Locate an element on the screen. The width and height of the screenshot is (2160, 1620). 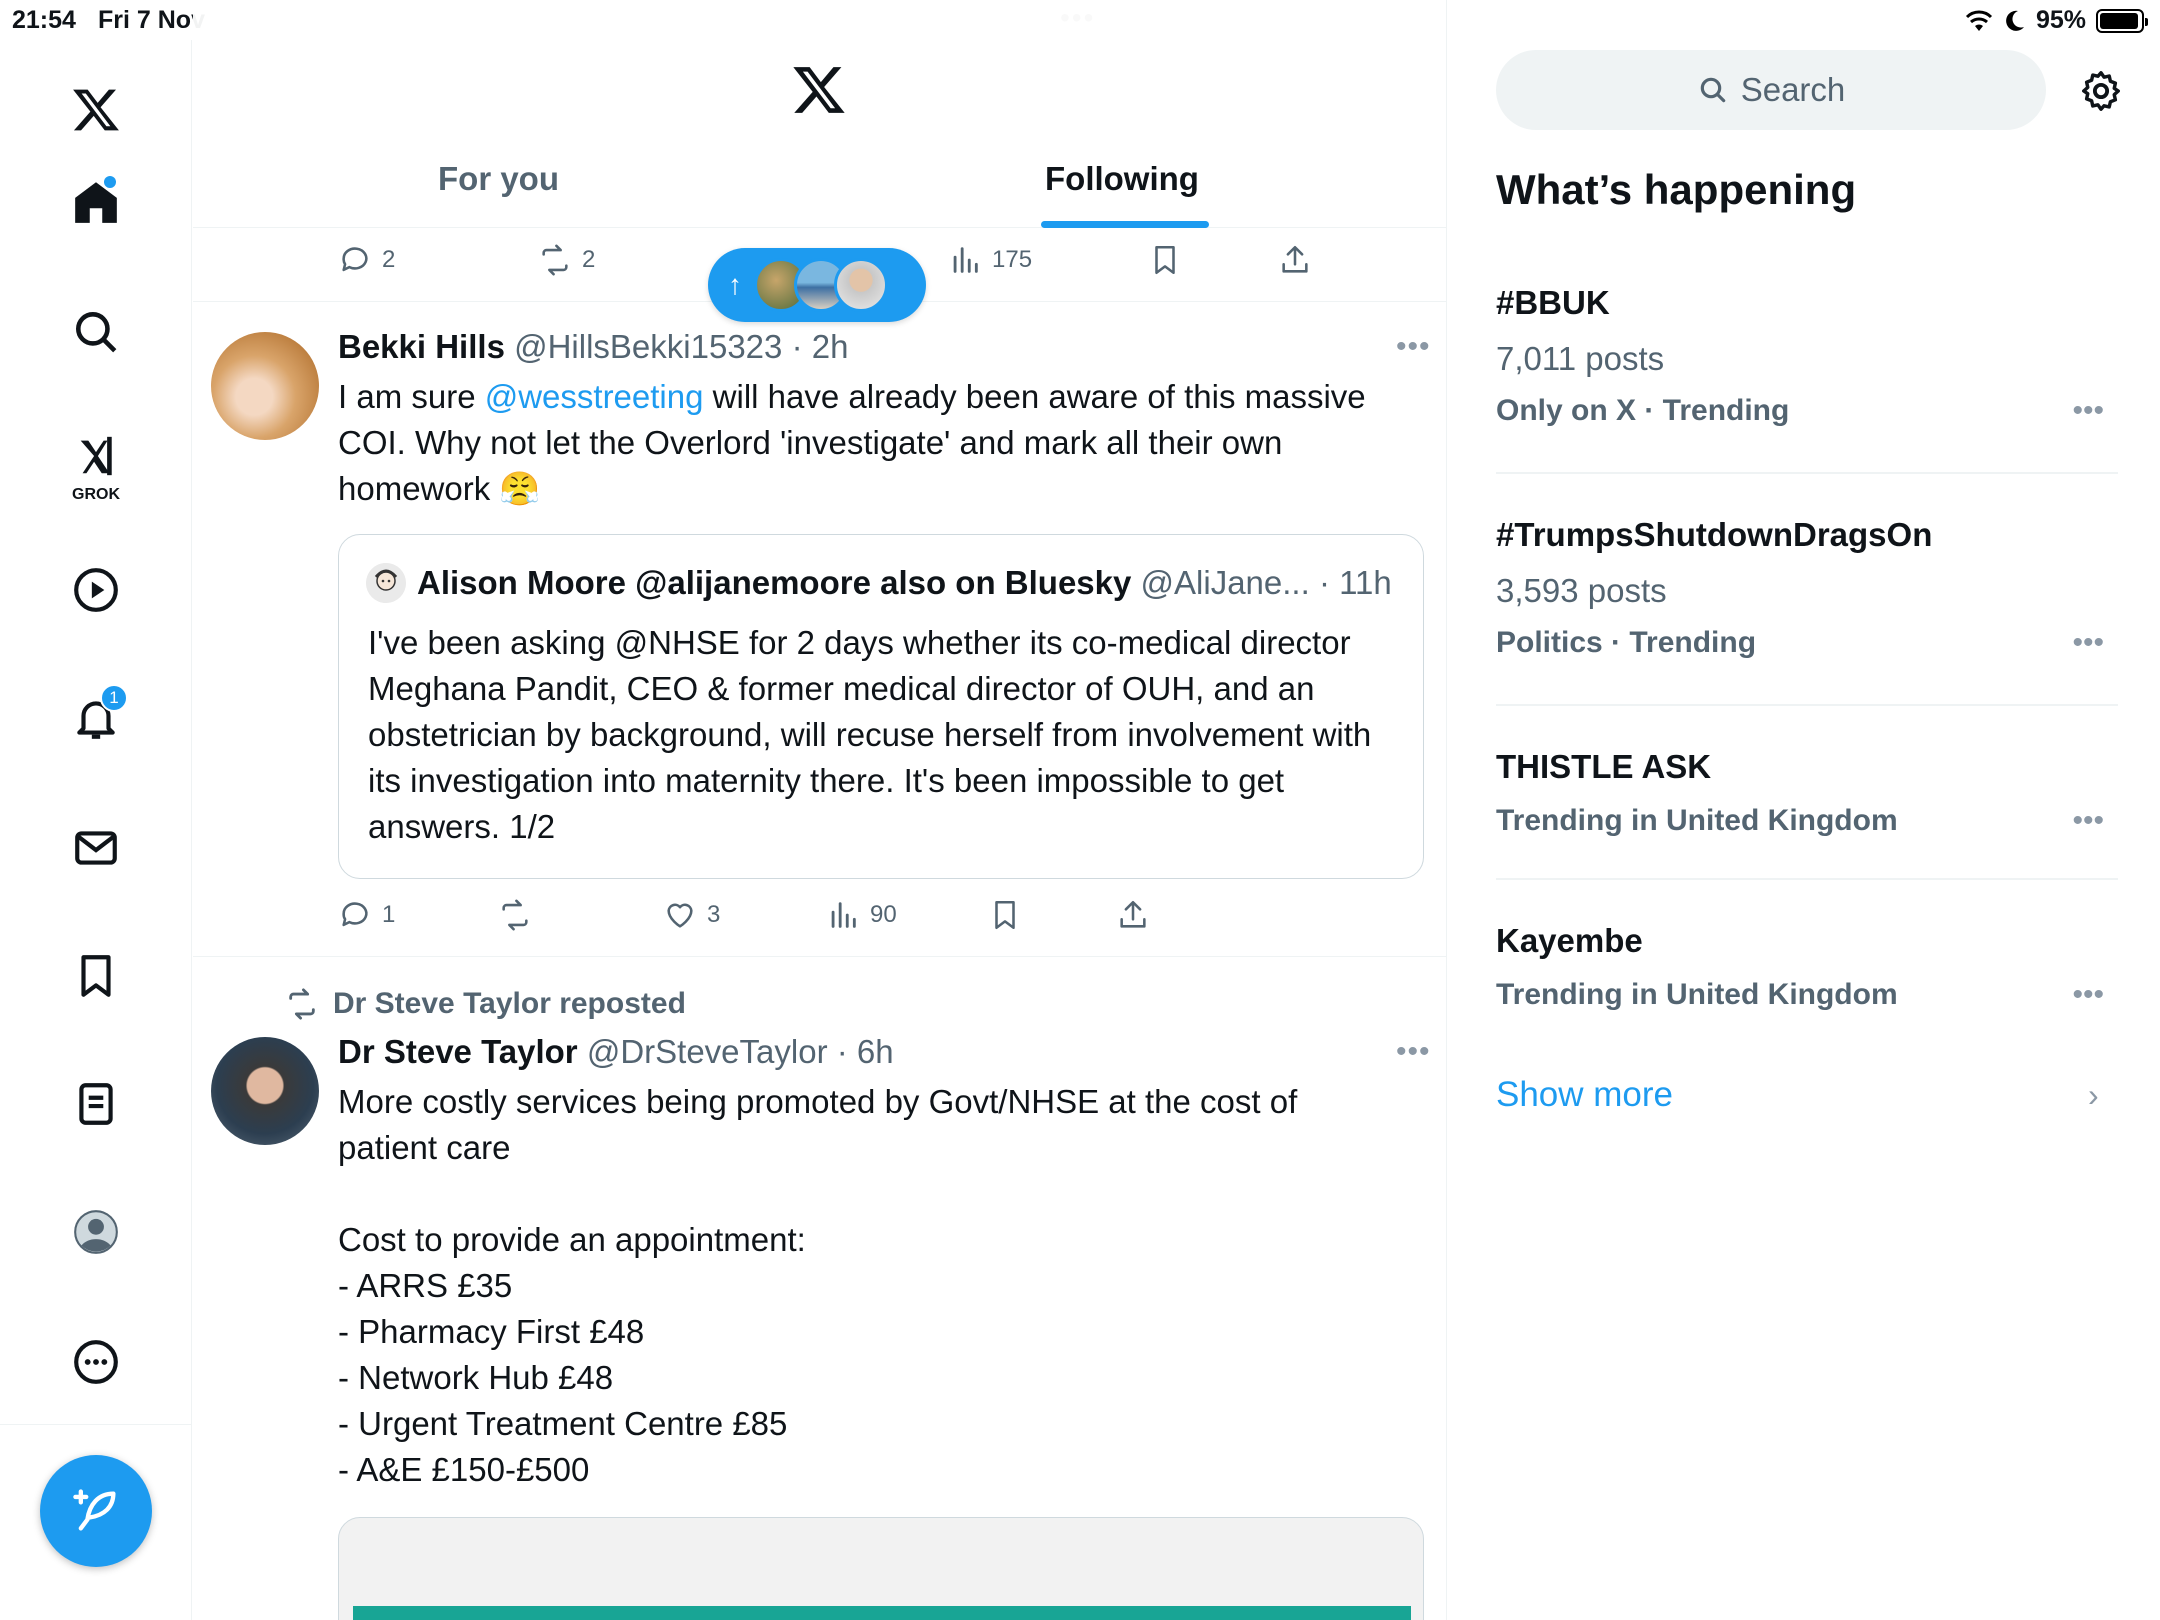
notifications-badge: 1 is located at coordinates (114, 698).